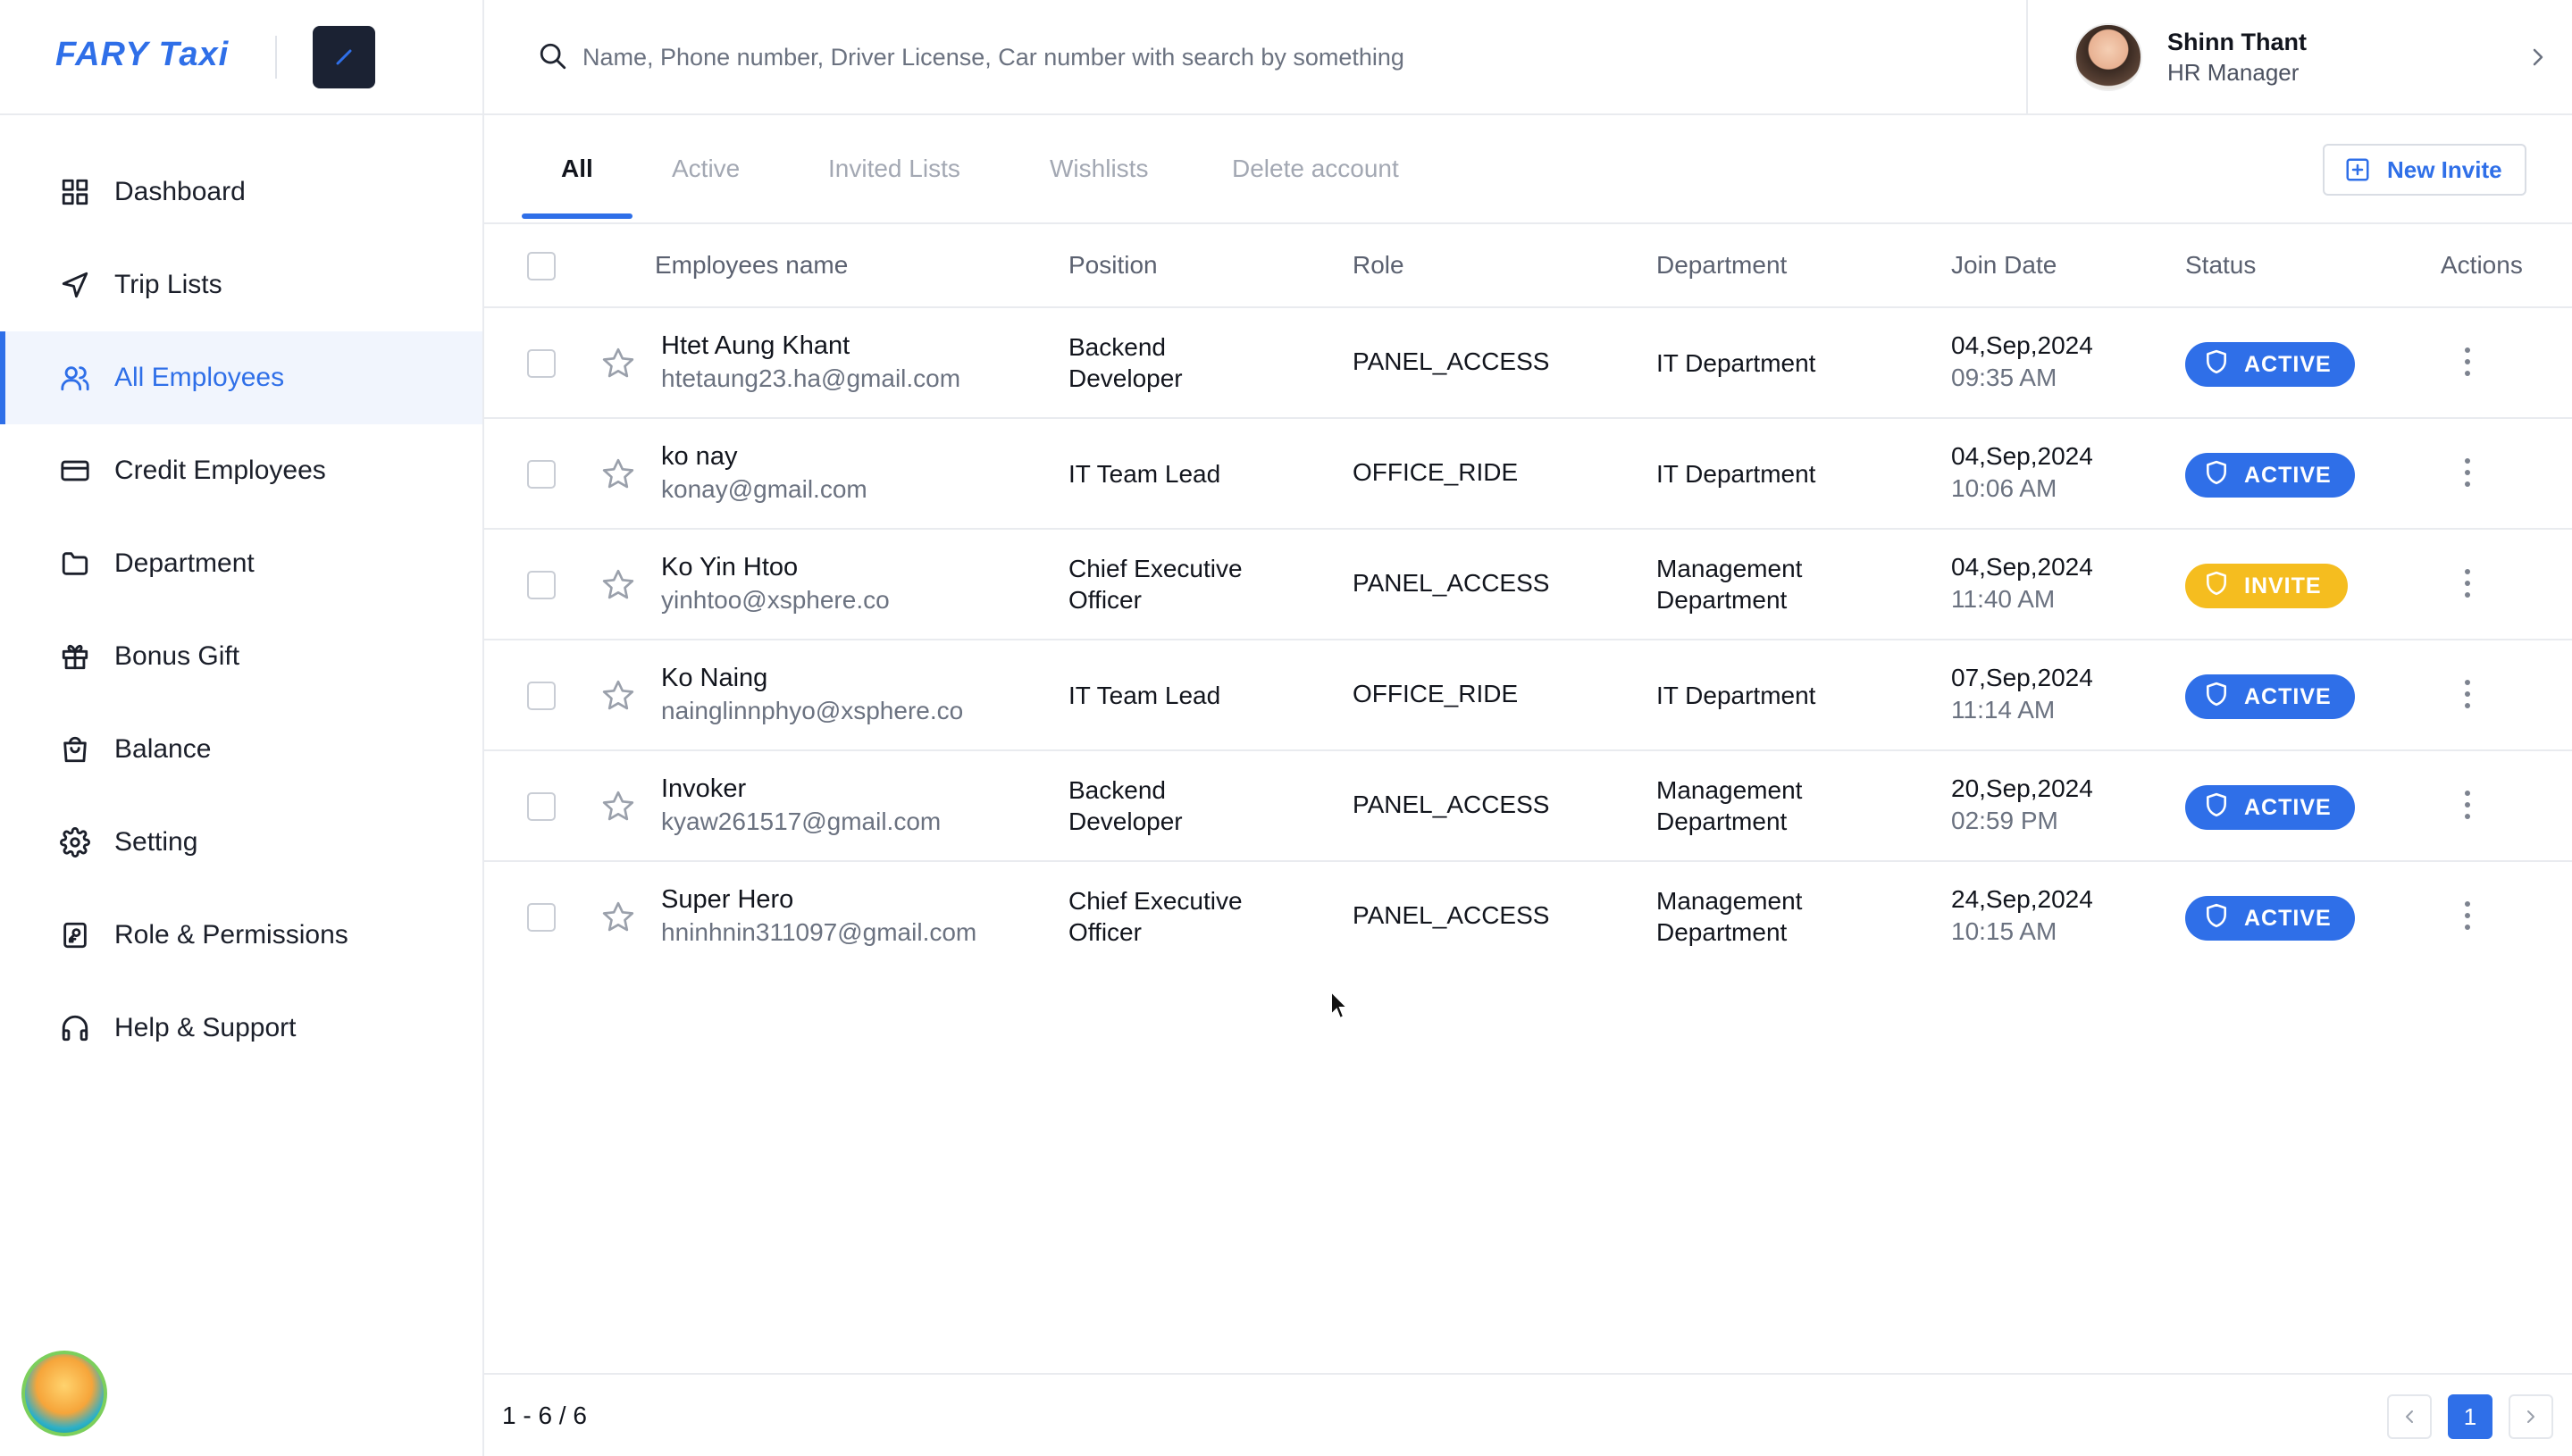 The image size is (2572, 1456). I want to click on join-time: 11:14 AM, so click(2003, 710).